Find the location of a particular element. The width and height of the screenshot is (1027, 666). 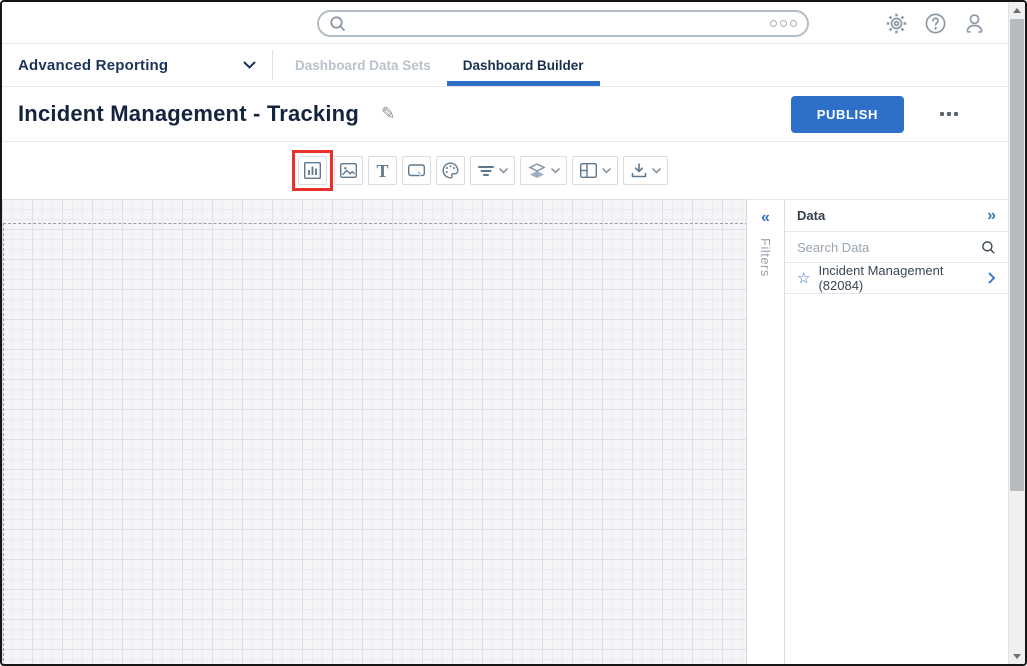

layers-button is located at coordinates (543, 170).